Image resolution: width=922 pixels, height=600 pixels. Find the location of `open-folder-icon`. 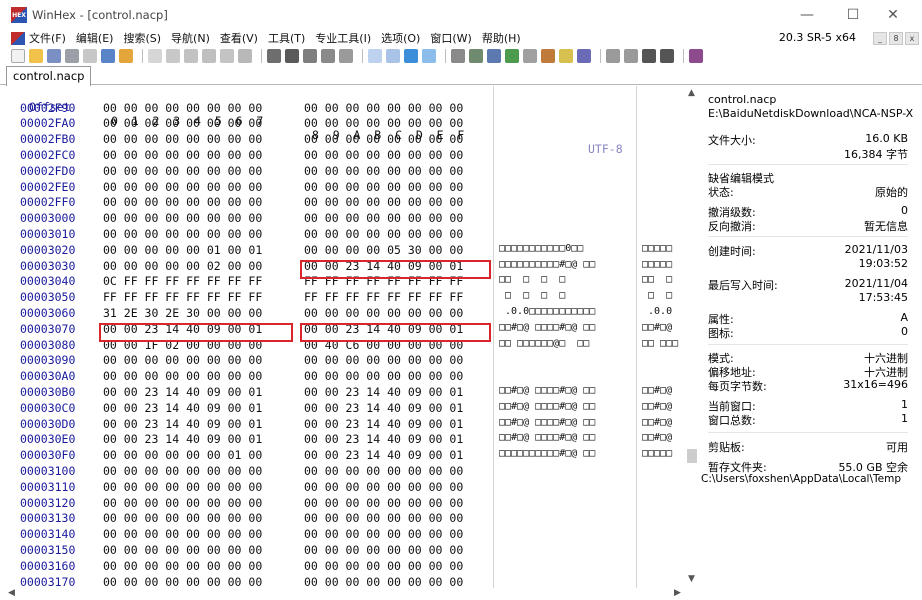

open-folder-icon is located at coordinates (36, 56).